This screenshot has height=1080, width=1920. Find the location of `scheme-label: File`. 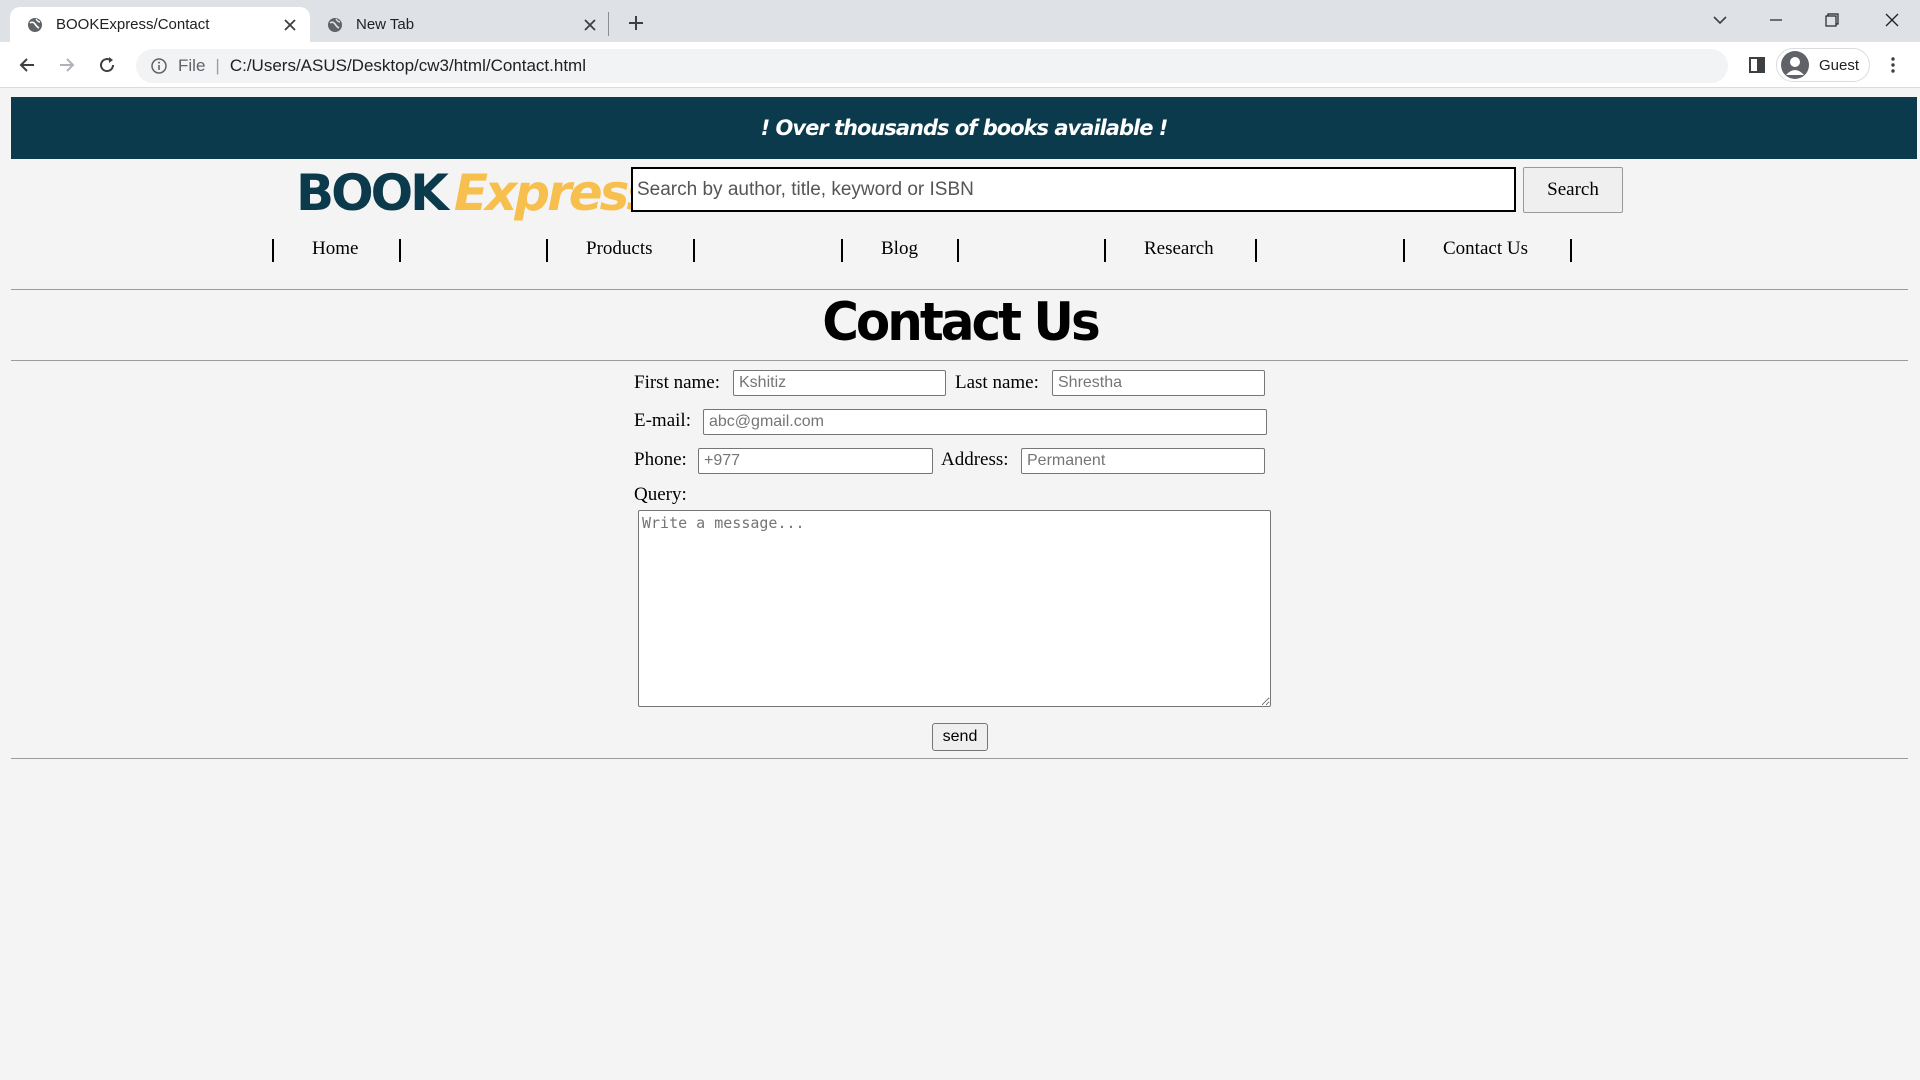

scheme-label: File is located at coordinates (192, 65).